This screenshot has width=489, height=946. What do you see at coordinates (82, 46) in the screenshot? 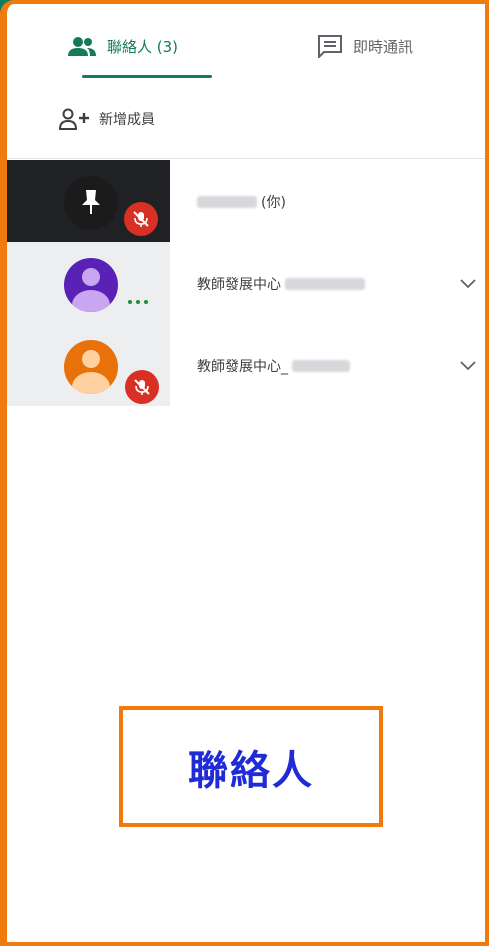
I see `people-icon` at bounding box center [82, 46].